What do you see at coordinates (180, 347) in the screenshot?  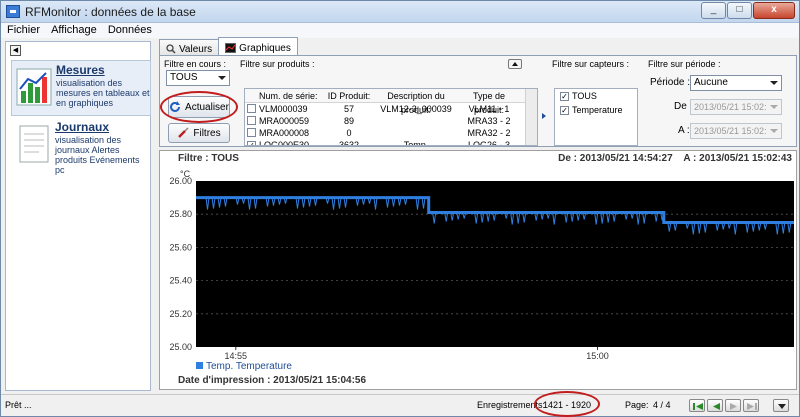 I see `y-tick-label: 25.00` at bounding box center [180, 347].